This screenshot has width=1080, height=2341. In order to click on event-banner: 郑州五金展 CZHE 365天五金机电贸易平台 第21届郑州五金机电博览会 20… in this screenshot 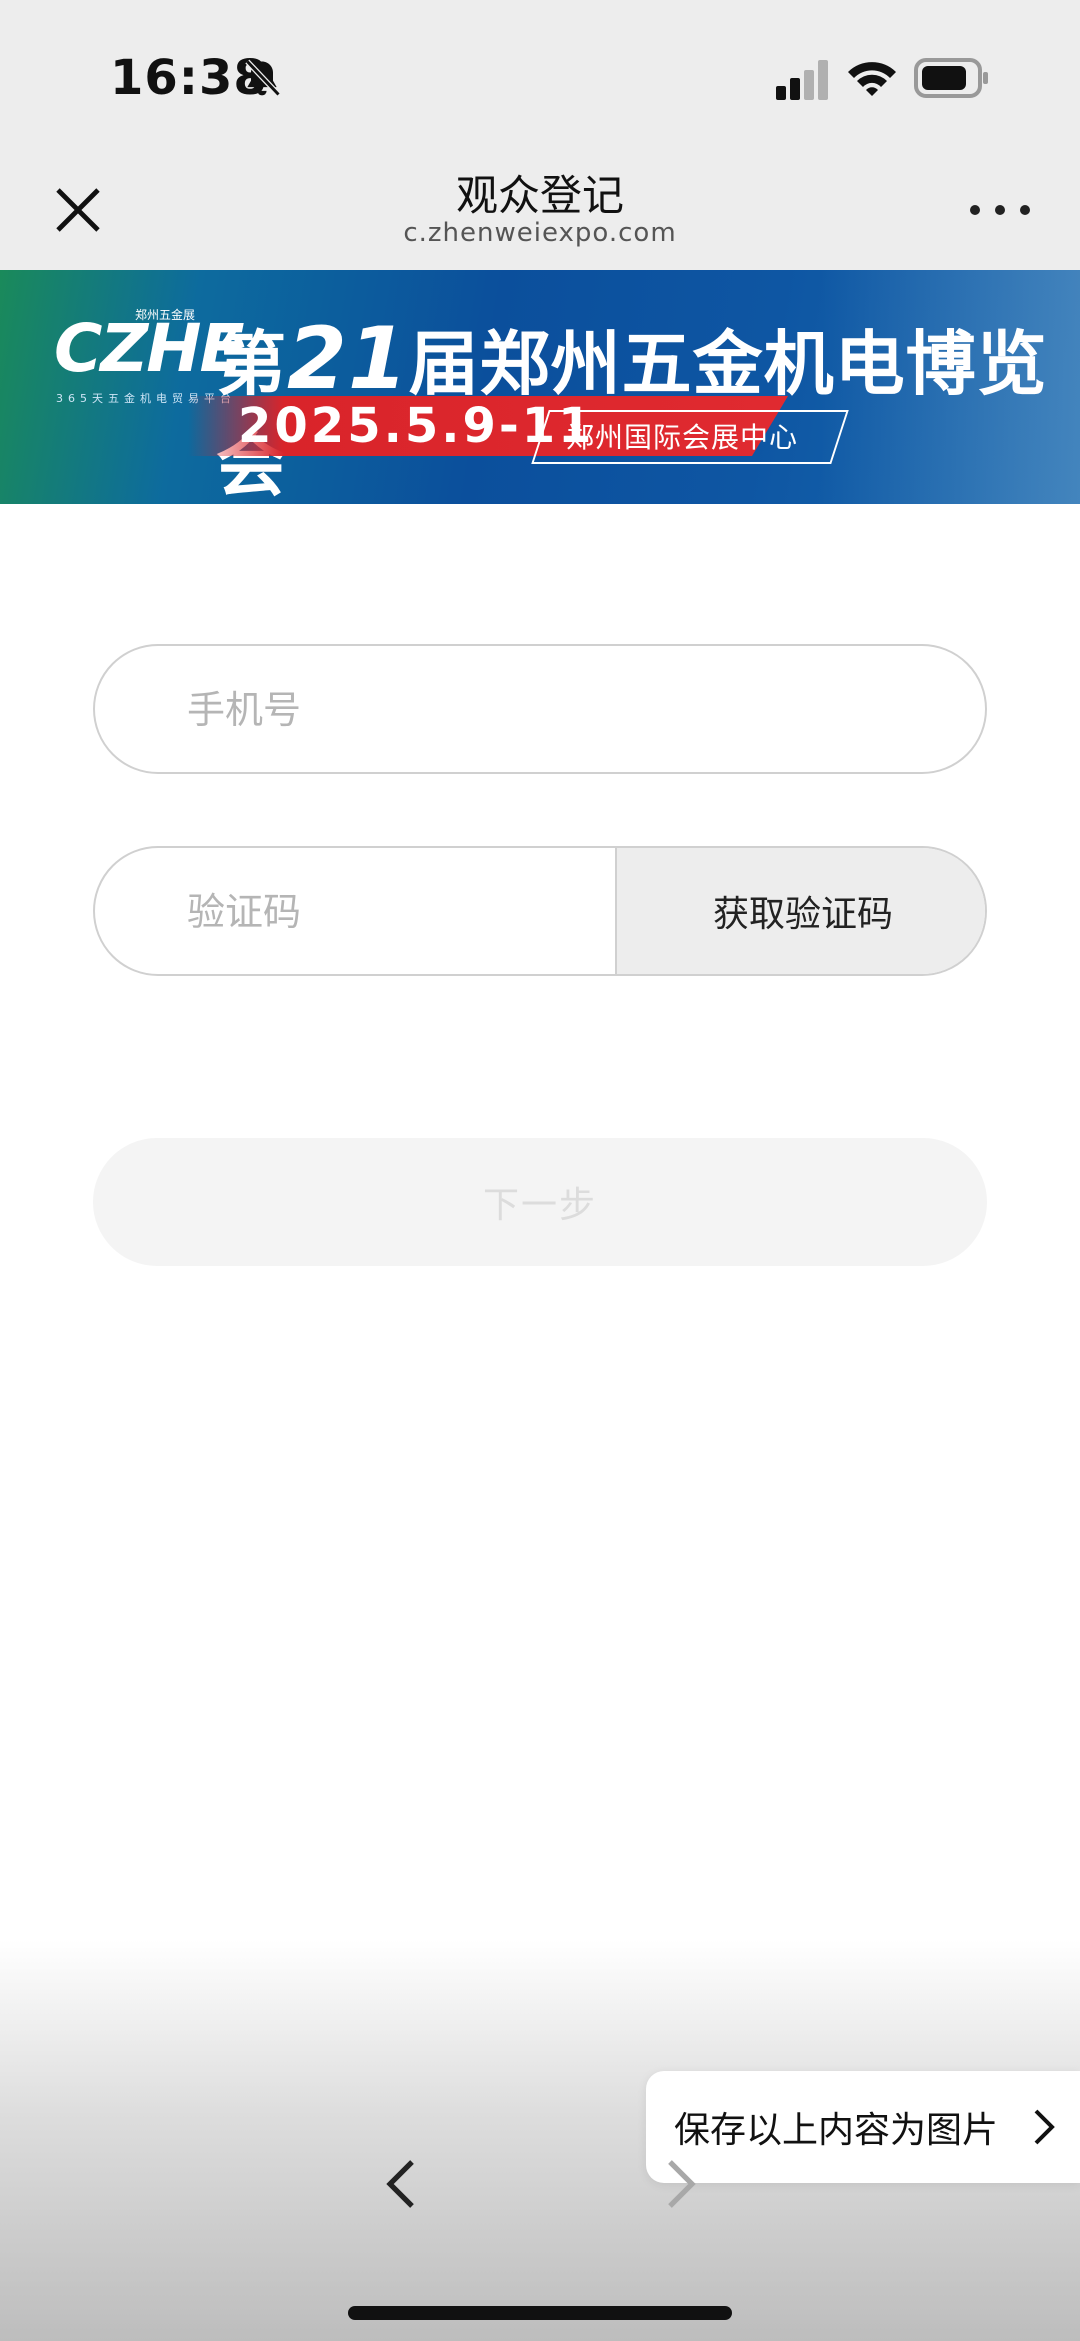, I will do `click(540, 387)`.